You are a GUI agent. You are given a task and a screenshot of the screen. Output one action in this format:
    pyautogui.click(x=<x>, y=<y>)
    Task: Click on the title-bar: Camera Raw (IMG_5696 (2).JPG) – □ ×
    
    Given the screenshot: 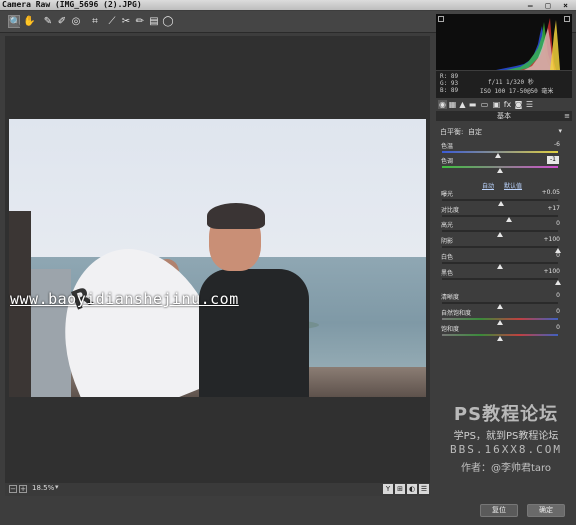 What is the action you would take?
    pyautogui.click(x=288, y=5)
    